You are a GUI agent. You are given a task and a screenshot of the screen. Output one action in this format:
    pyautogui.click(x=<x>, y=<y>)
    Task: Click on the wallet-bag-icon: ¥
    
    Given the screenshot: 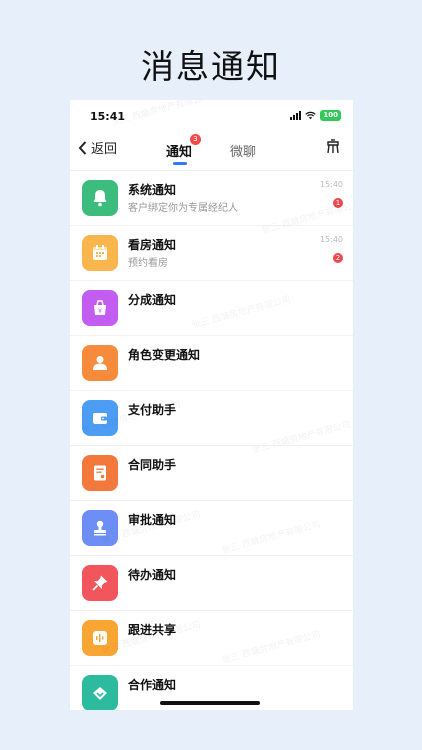 What is the action you would take?
    pyautogui.click(x=100, y=307)
    